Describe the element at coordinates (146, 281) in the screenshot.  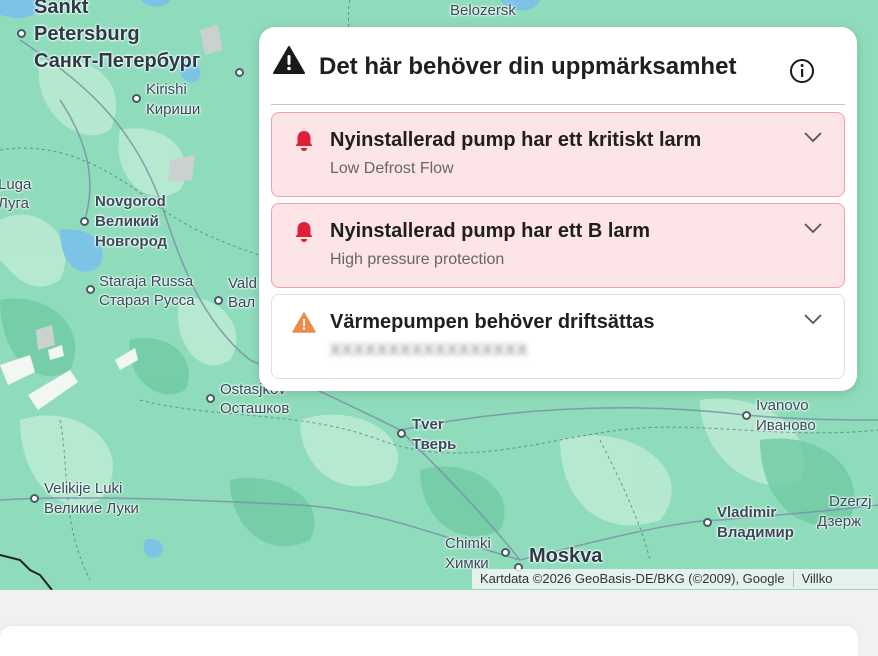
I see `city-label-staraja-russa: Staraja Russa` at that location.